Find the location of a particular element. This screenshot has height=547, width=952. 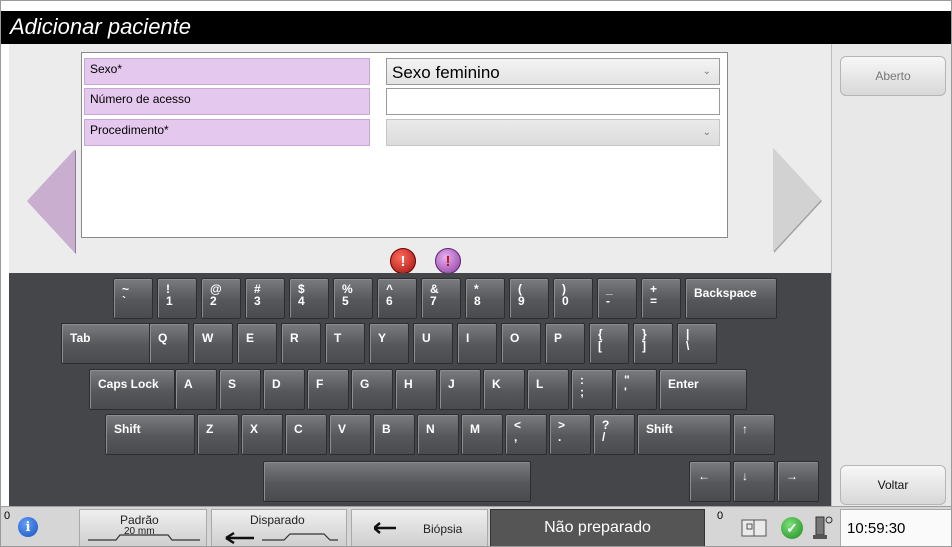

key-label: ↓ is located at coordinates (745, 476).